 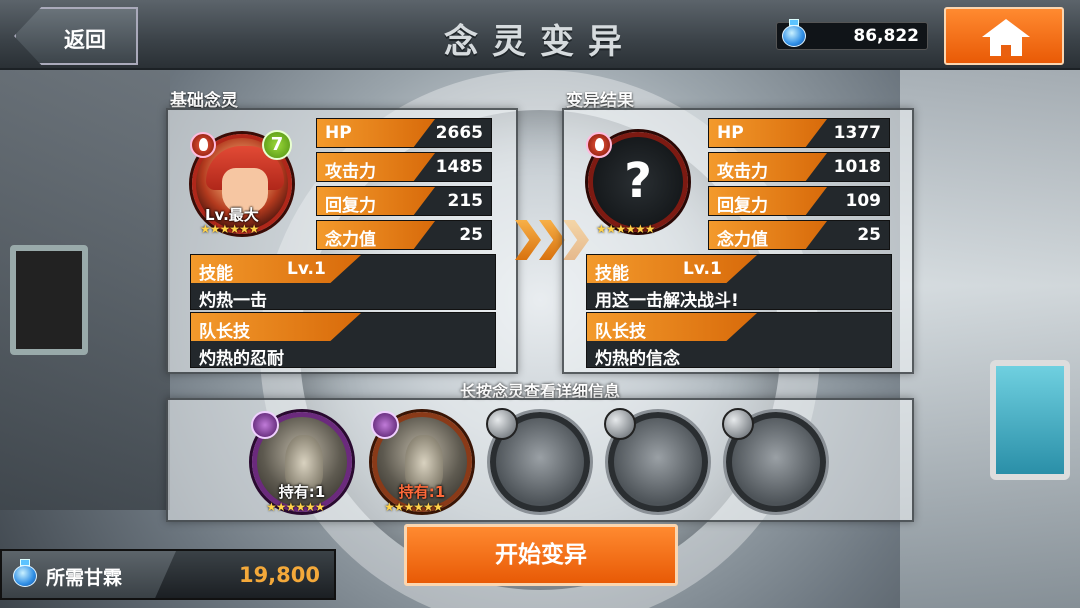 What do you see at coordinates (886, 36) in the screenshot?
I see `currency-value: 86,822` at bounding box center [886, 36].